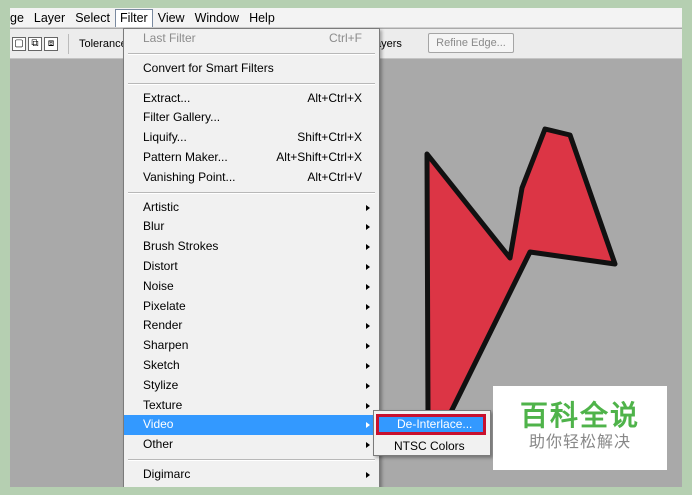 This screenshot has height=495, width=692. What do you see at coordinates (161, 384) in the screenshot?
I see `menu-item-label: Stylize` at bounding box center [161, 384].